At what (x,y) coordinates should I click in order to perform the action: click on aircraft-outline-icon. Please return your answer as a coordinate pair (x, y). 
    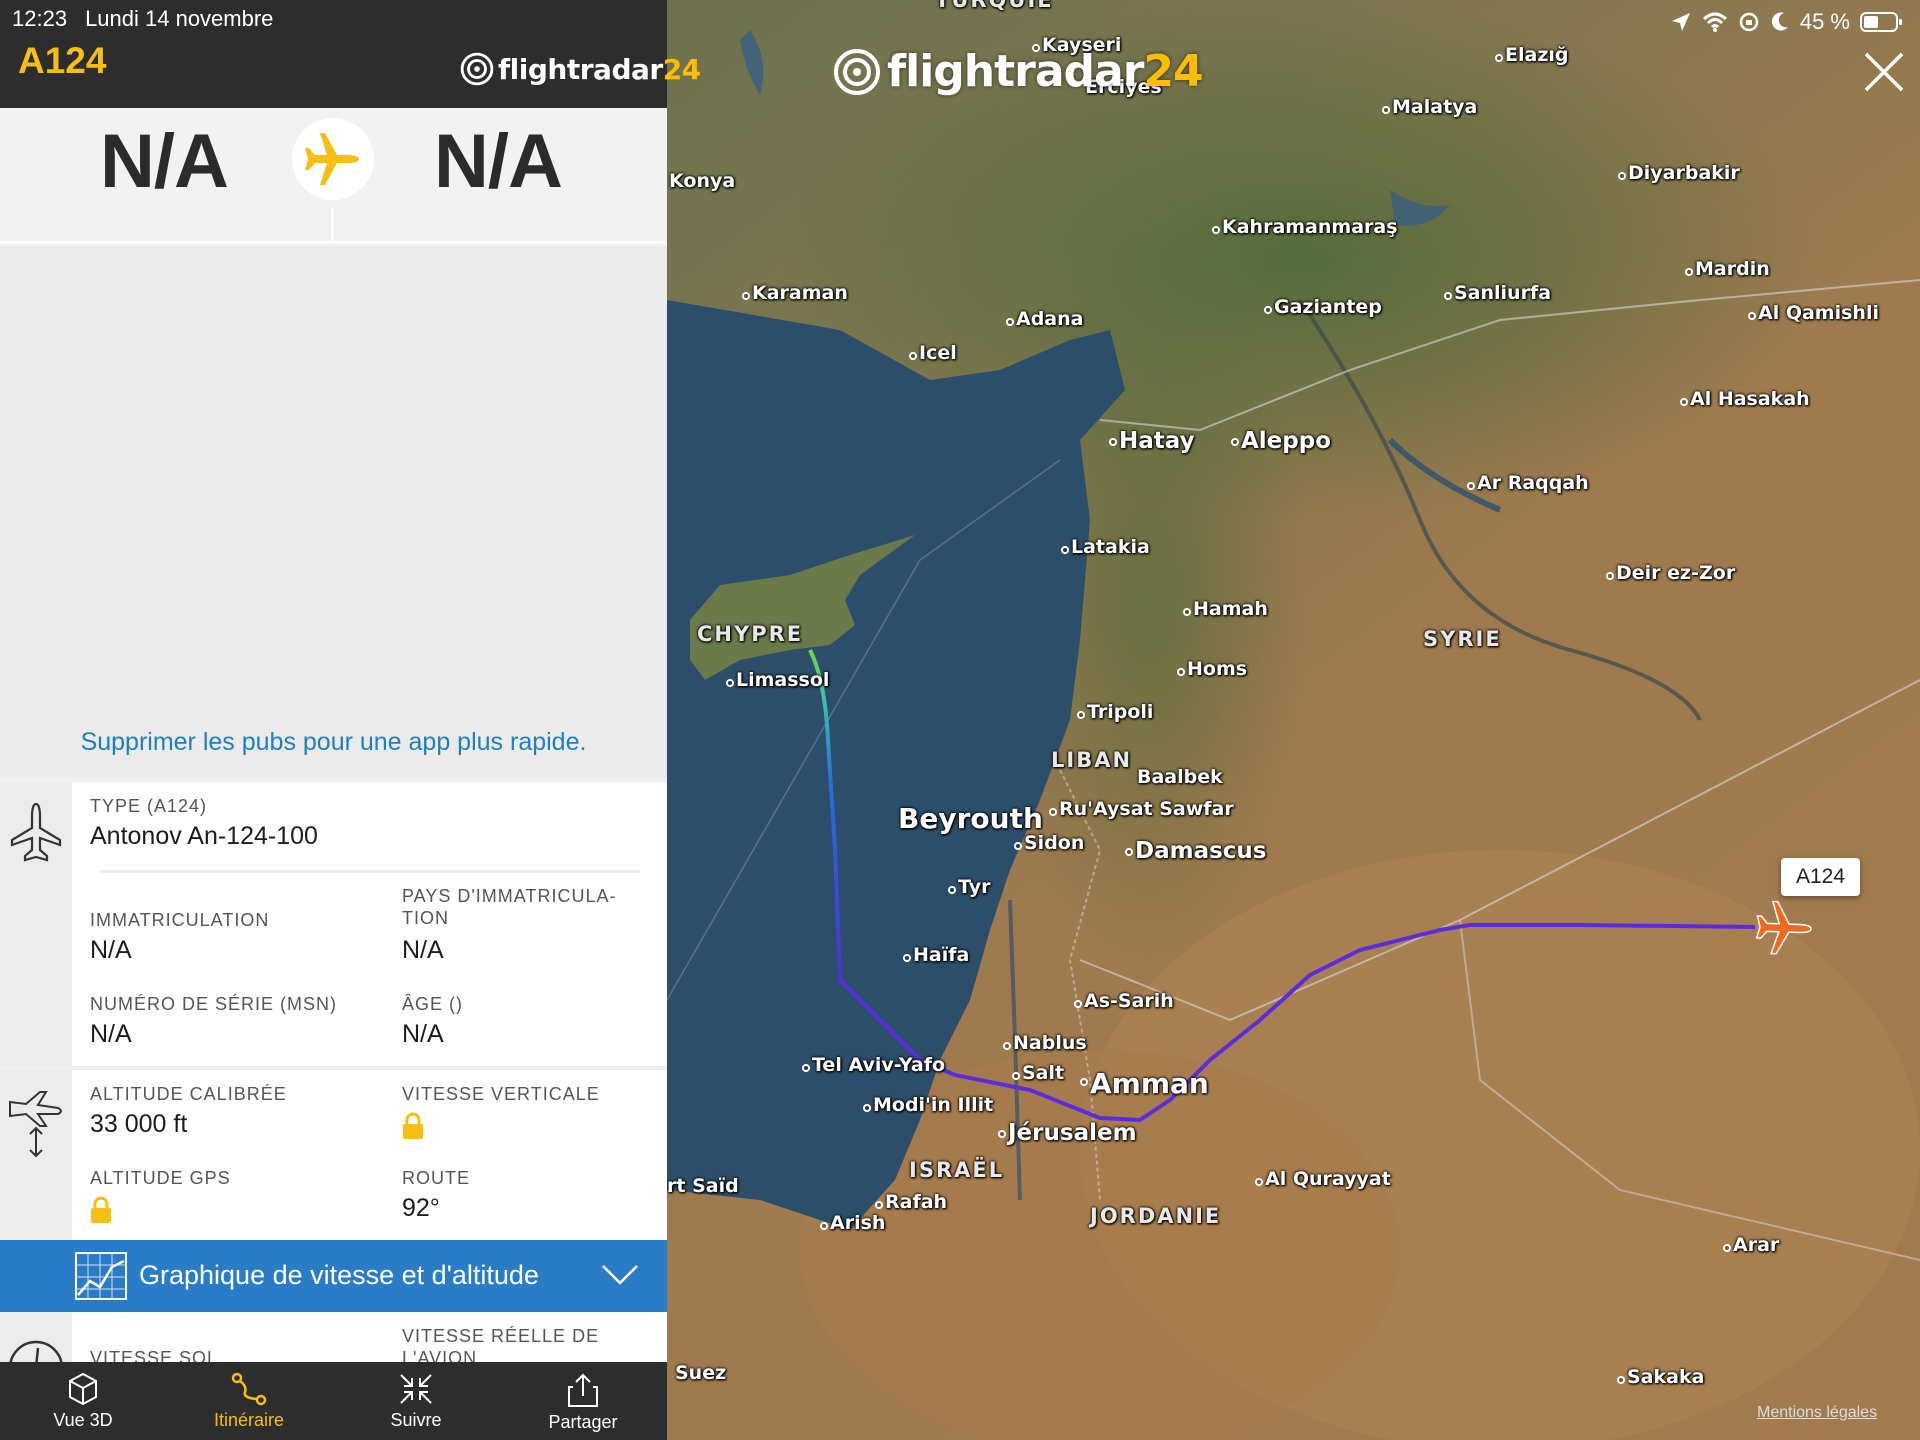
    Looking at the image, I should click on (36, 832).